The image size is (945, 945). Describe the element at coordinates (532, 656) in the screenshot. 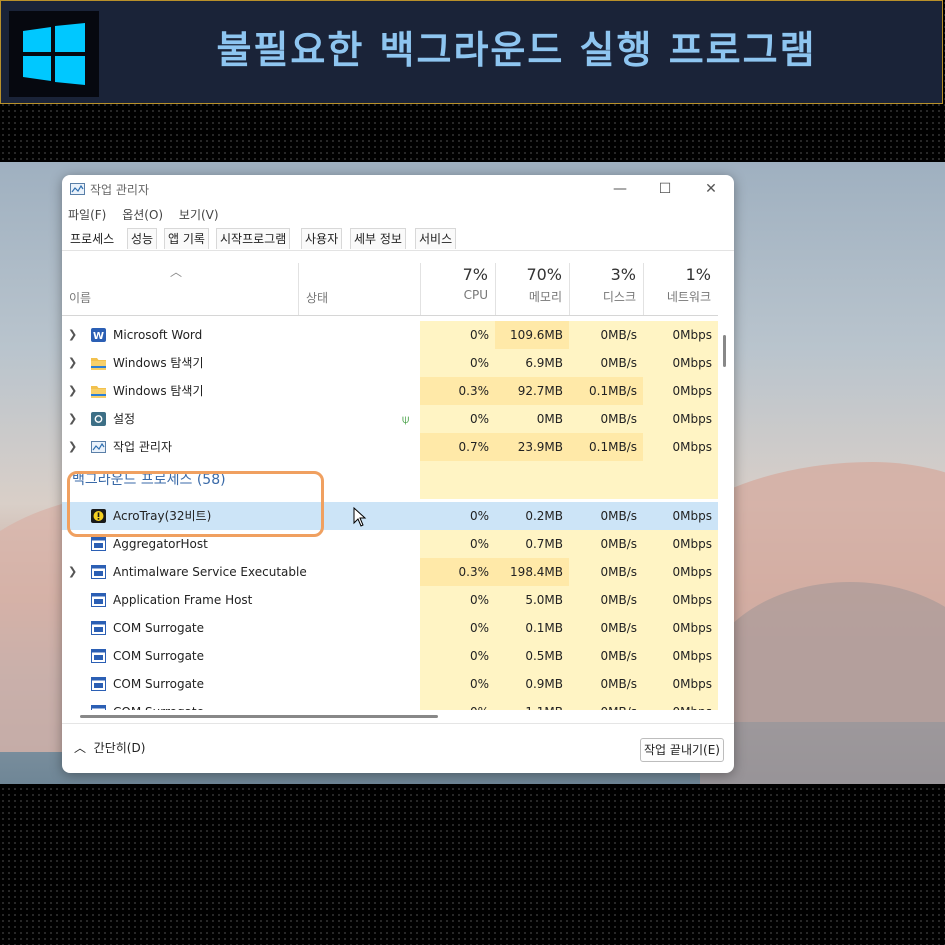

I see `memory-value: 0.5MB` at that location.